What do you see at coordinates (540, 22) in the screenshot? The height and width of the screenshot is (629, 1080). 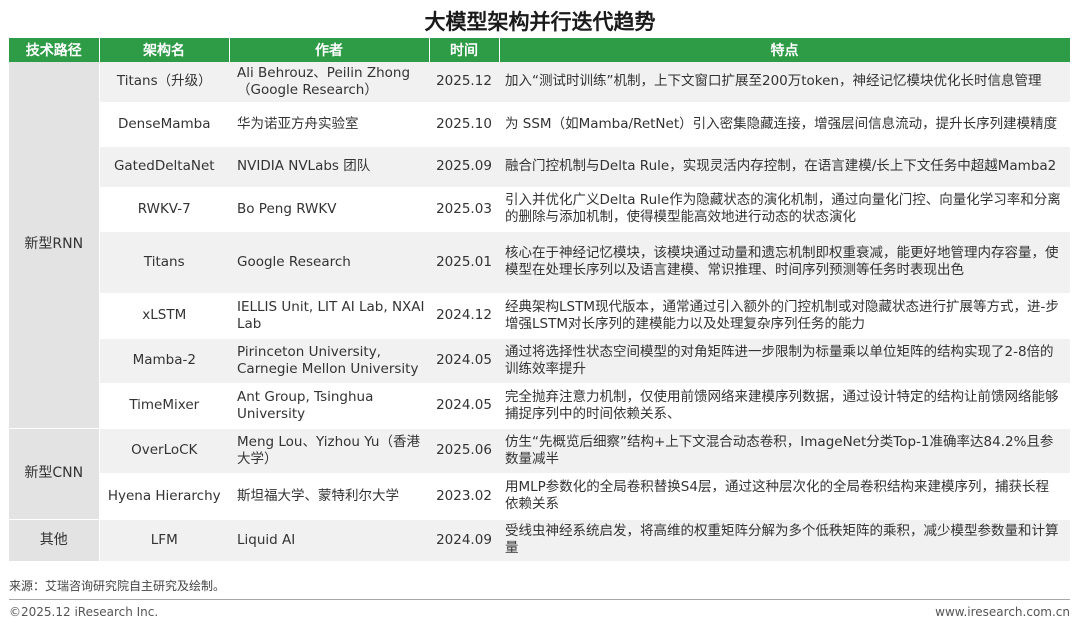 I see `page-title: 大模型架构并行迭代趋势` at bounding box center [540, 22].